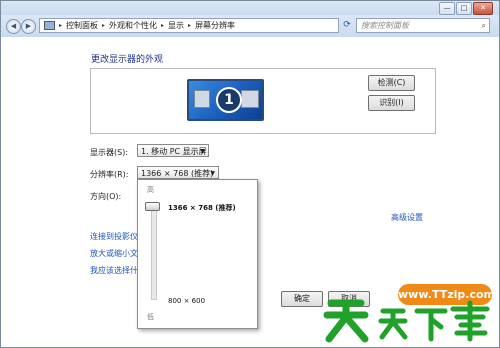 The image size is (500, 348). I want to click on back-arrow-icon: ◀, so click(13, 26).